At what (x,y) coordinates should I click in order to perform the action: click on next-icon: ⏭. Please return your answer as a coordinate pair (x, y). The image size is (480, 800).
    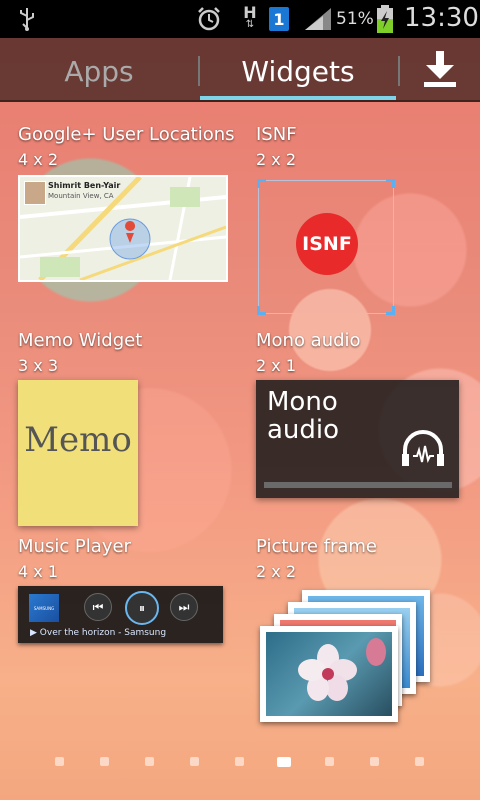
    Looking at the image, I should click on (184, 607).